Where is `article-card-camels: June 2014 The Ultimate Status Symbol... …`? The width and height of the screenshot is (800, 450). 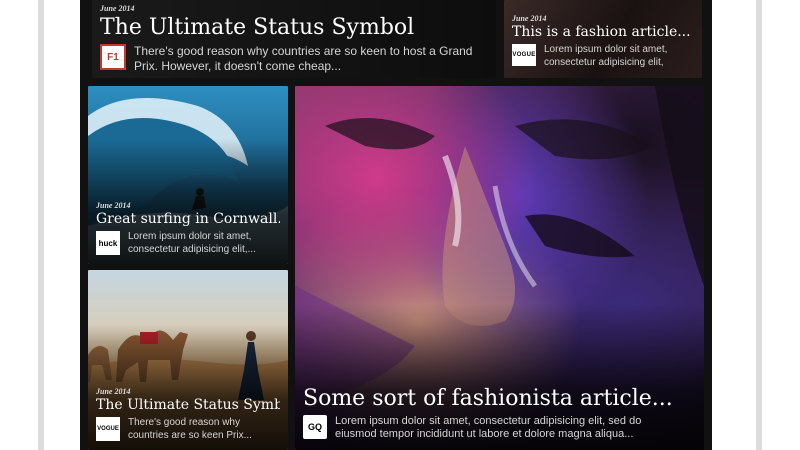 article-card-camels: June 2014 The Ultimate Status Symbol... … is located at coordinates (188, 360).